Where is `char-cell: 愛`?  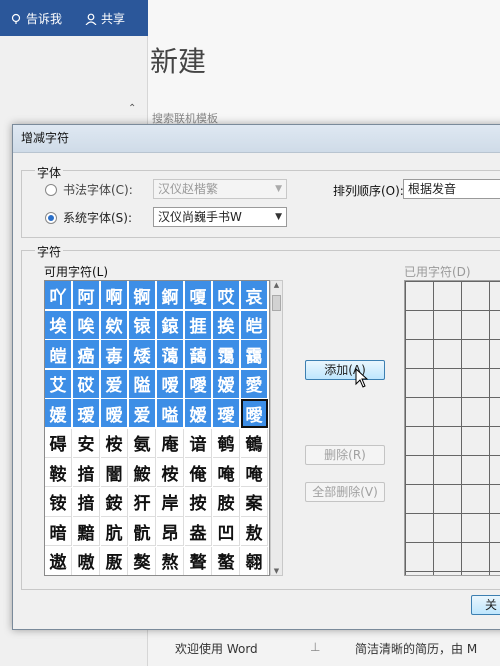
char-cell: 愛 is located at coordinates (254, 384).